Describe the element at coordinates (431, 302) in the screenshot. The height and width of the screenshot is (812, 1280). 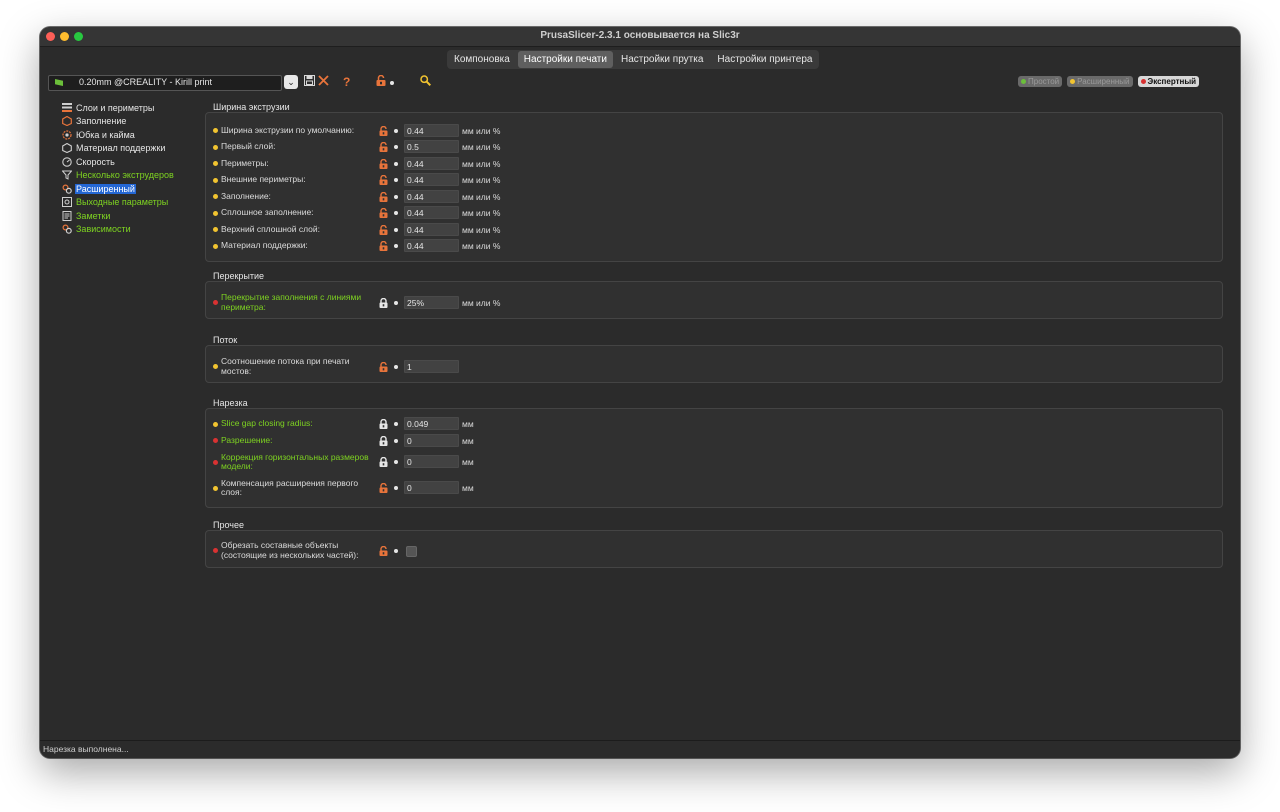
I see `setting-input: 25%` at that location.